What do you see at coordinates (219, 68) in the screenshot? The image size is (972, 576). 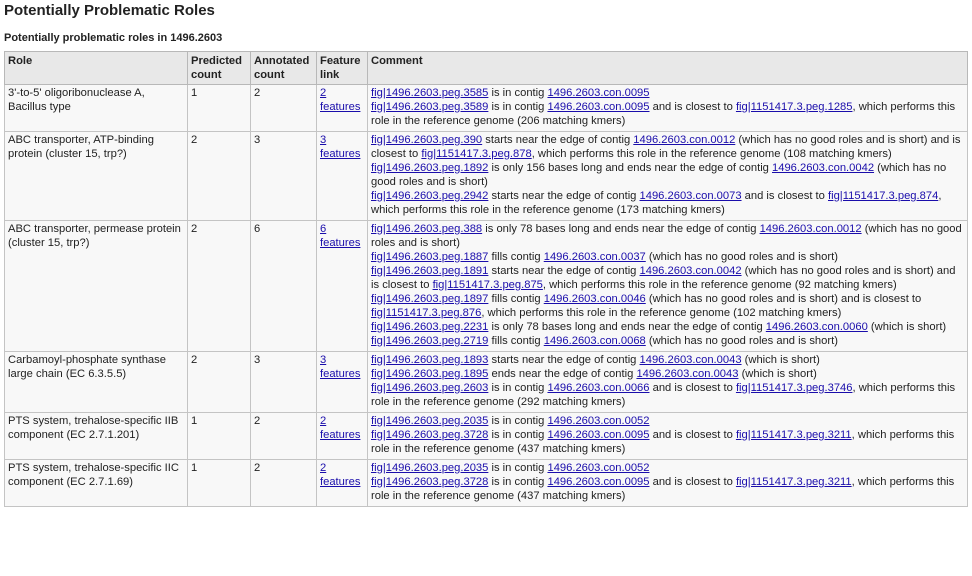 I see `header-predicted-count: Predicted count` at bounding box center [219, 68].